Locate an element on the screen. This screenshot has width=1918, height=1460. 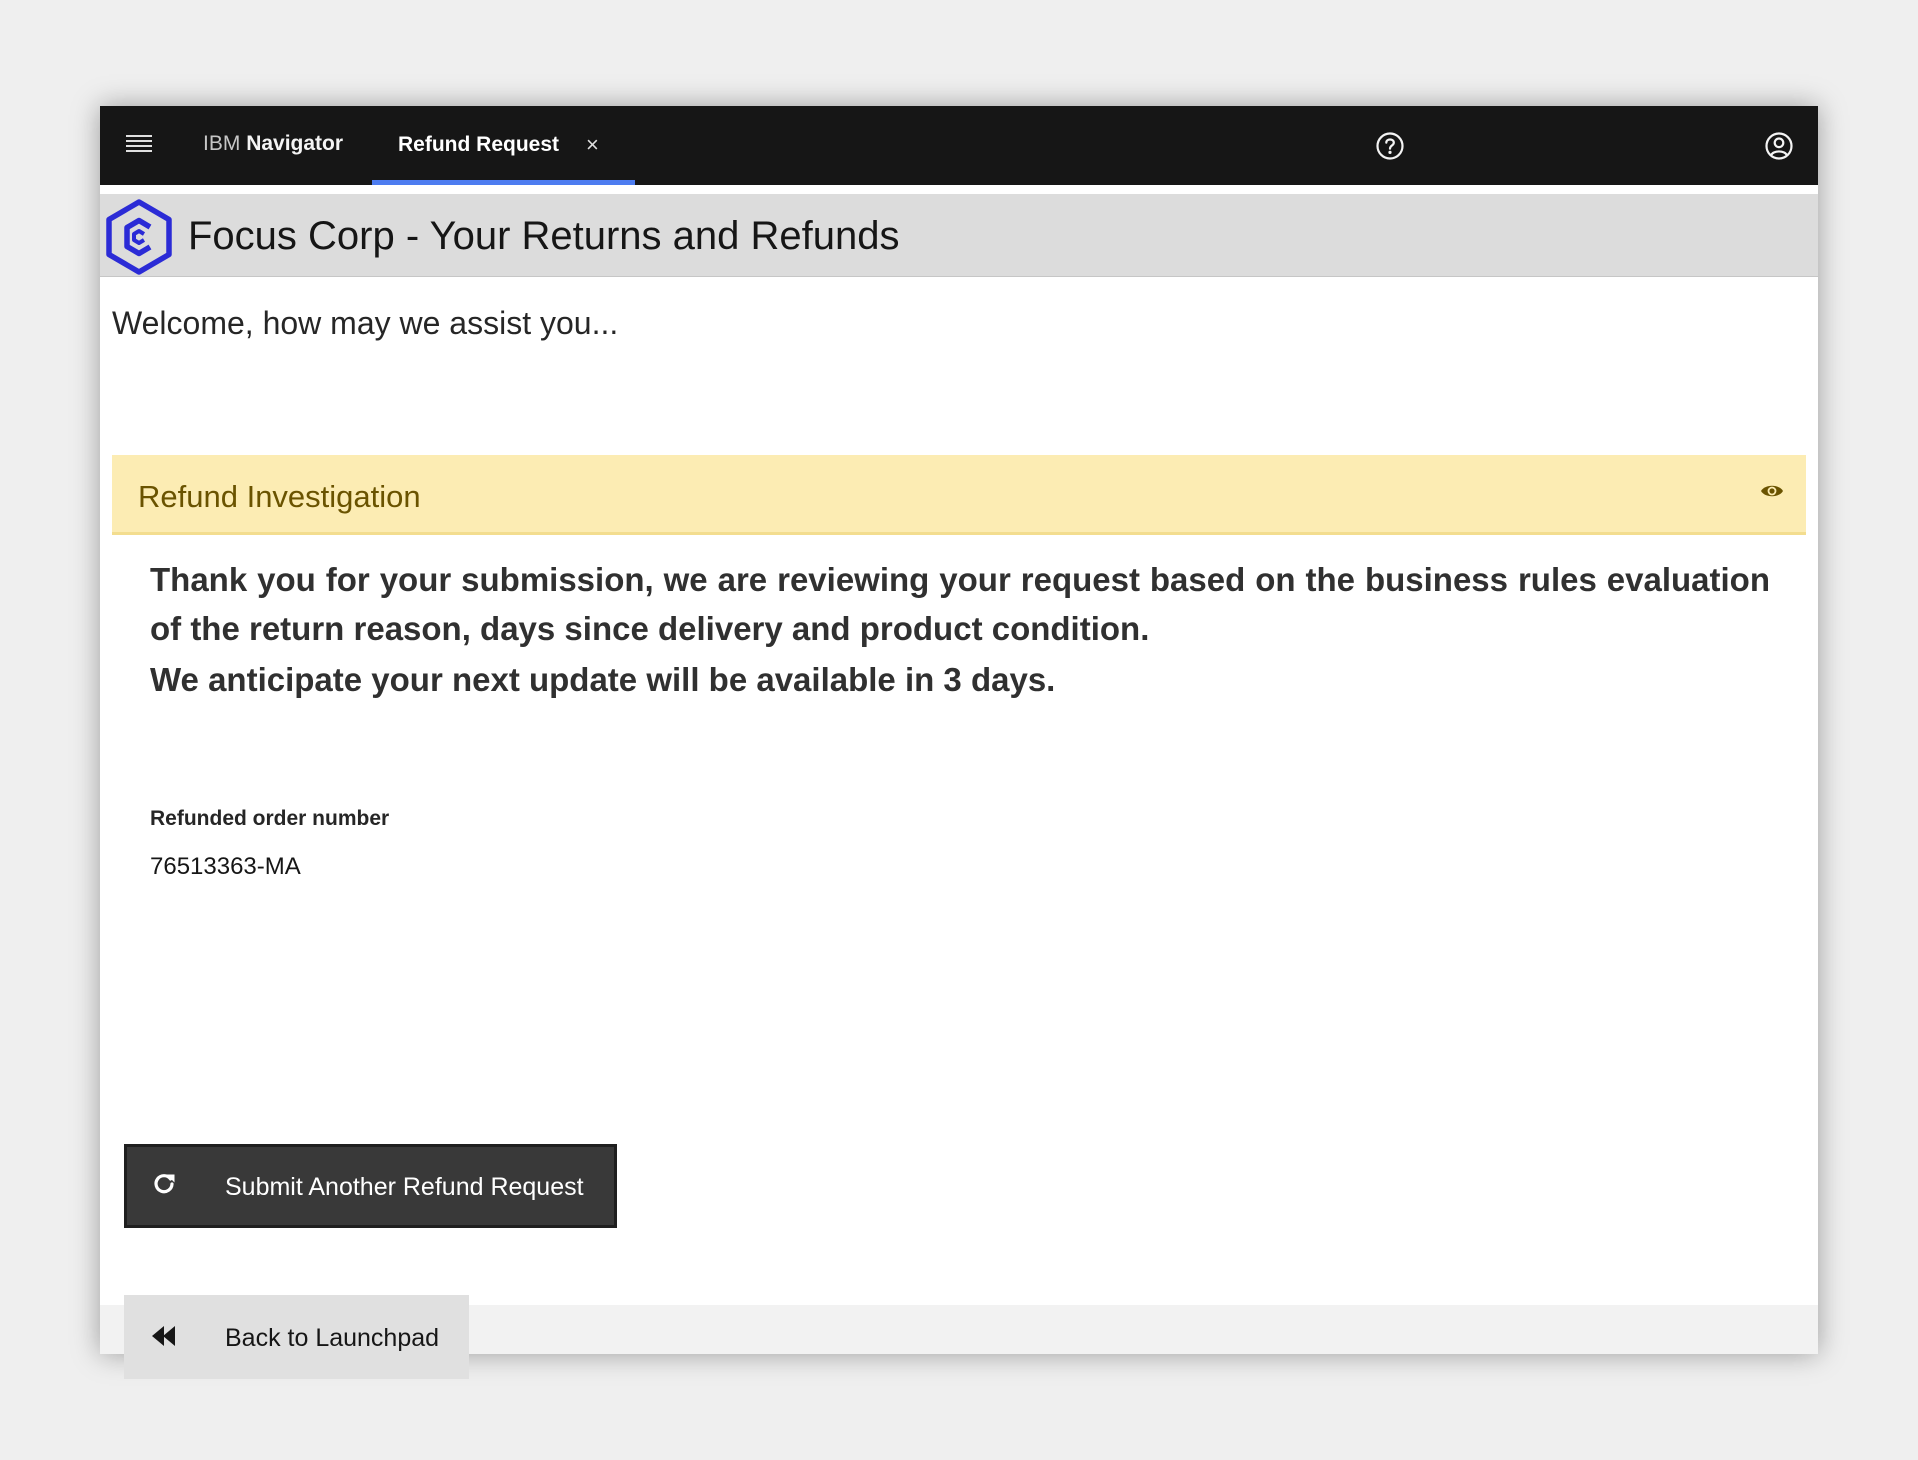
back-to-launchpad-label: Back to Launchpad is located at coordinates (332, 1338).